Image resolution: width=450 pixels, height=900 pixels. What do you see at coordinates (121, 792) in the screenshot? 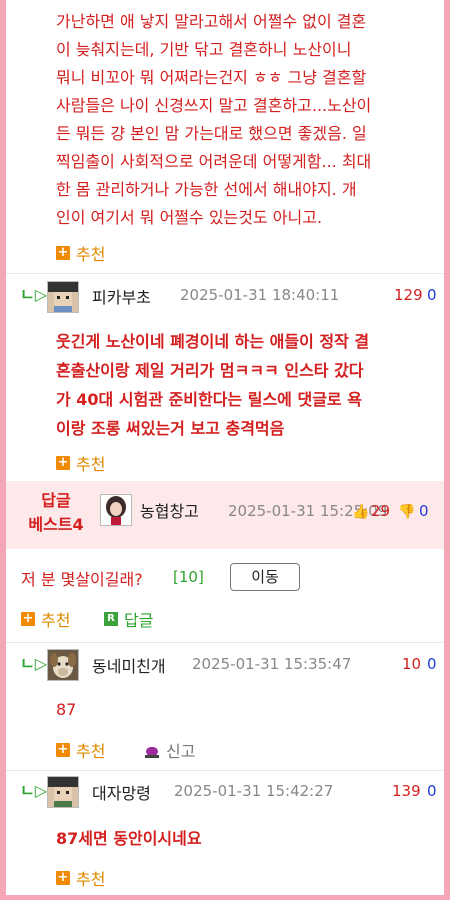
I see `author-name: 대자망령` at bounding box center [121, 792].